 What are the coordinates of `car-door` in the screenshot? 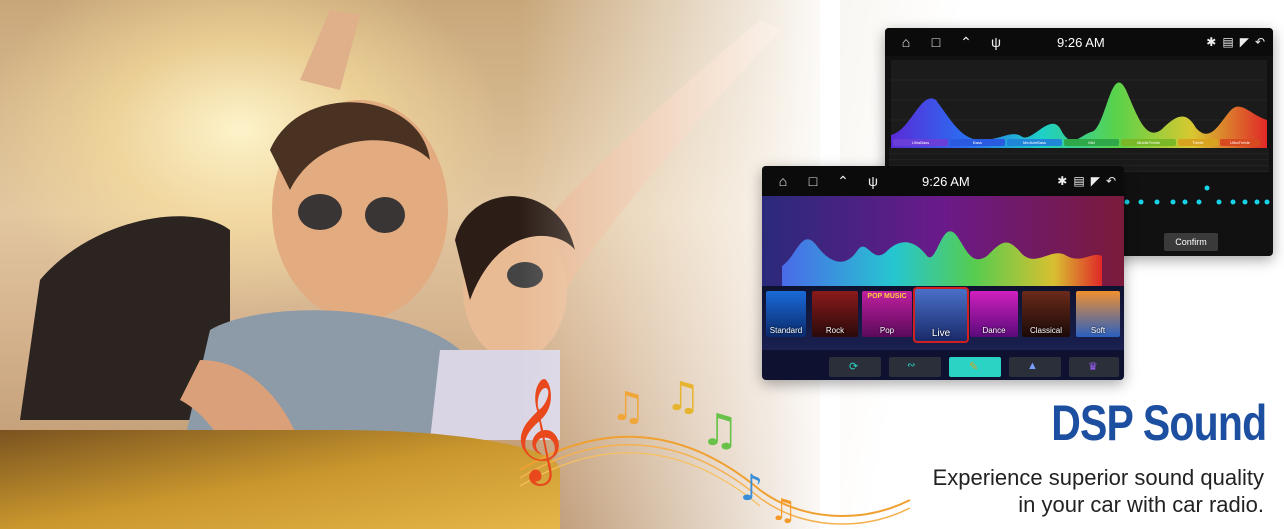 It's located at (280, 479).